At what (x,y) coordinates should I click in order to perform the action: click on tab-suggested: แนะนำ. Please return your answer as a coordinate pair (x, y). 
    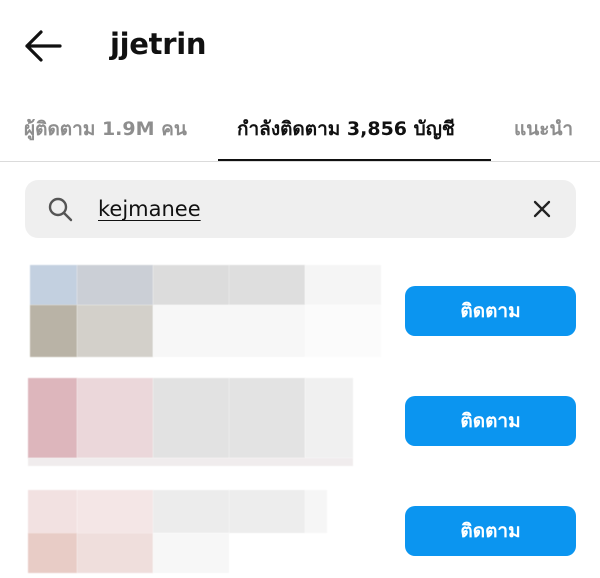
    Looking at the image, I should click on (543, 129).